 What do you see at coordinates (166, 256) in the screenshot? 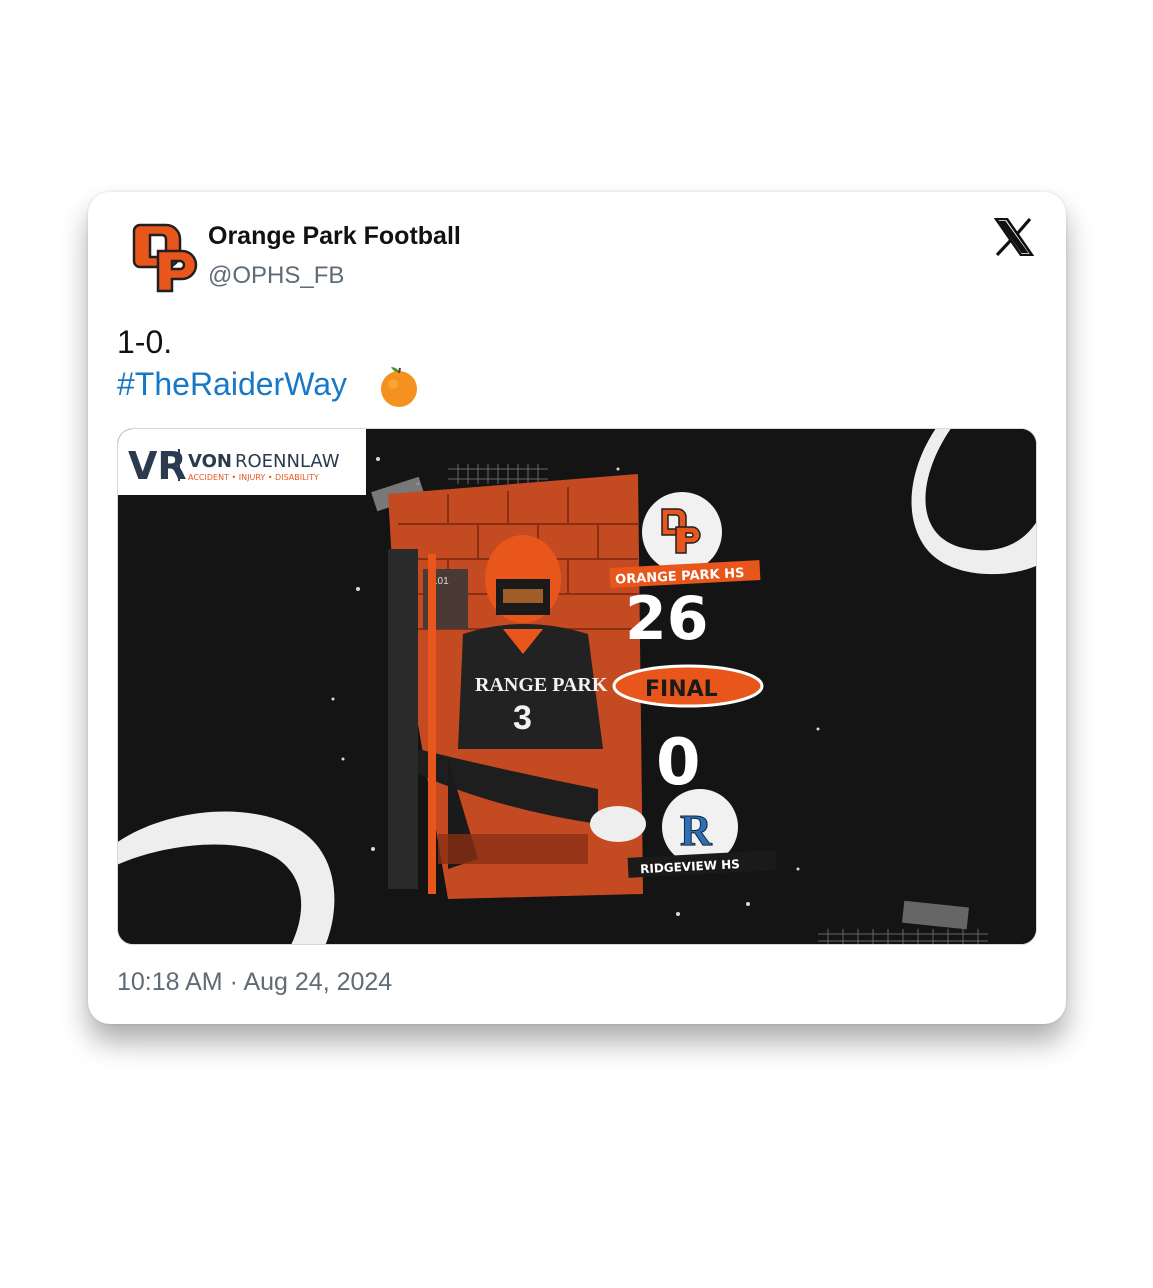
I see `op-logo-icon` at bounding box center [166, 256].